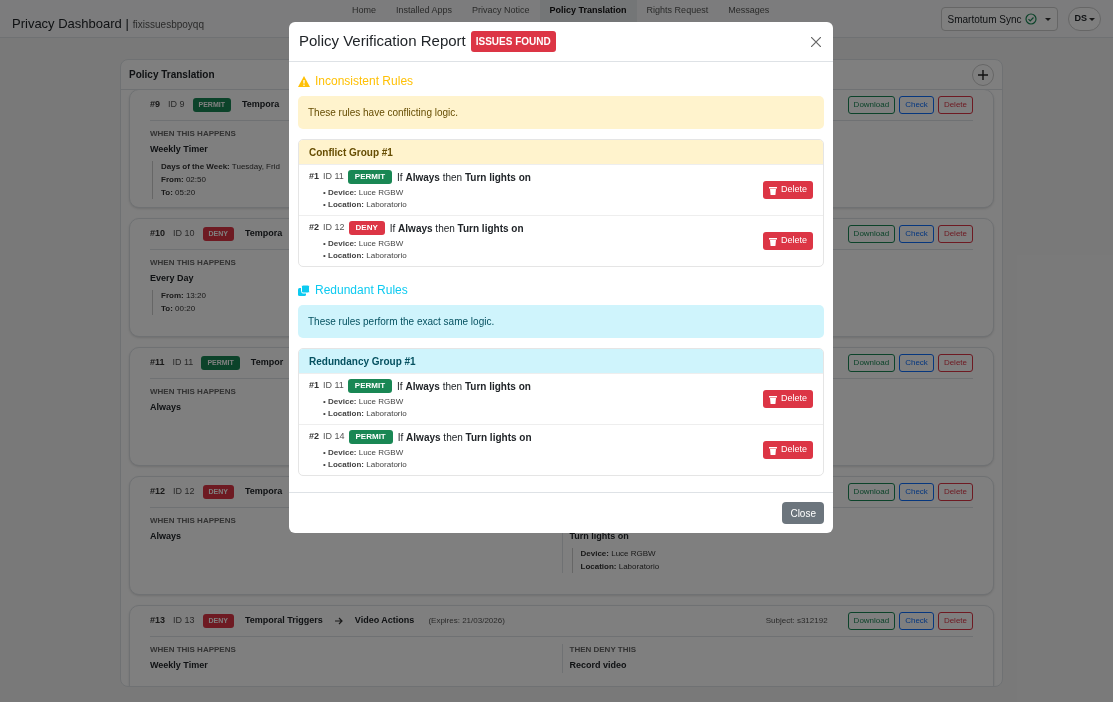 The image size is (1113, 702). Describe the element at coordinates (588, 11) in the screenshot. I see `nav-link: Policy Translation` at that location.